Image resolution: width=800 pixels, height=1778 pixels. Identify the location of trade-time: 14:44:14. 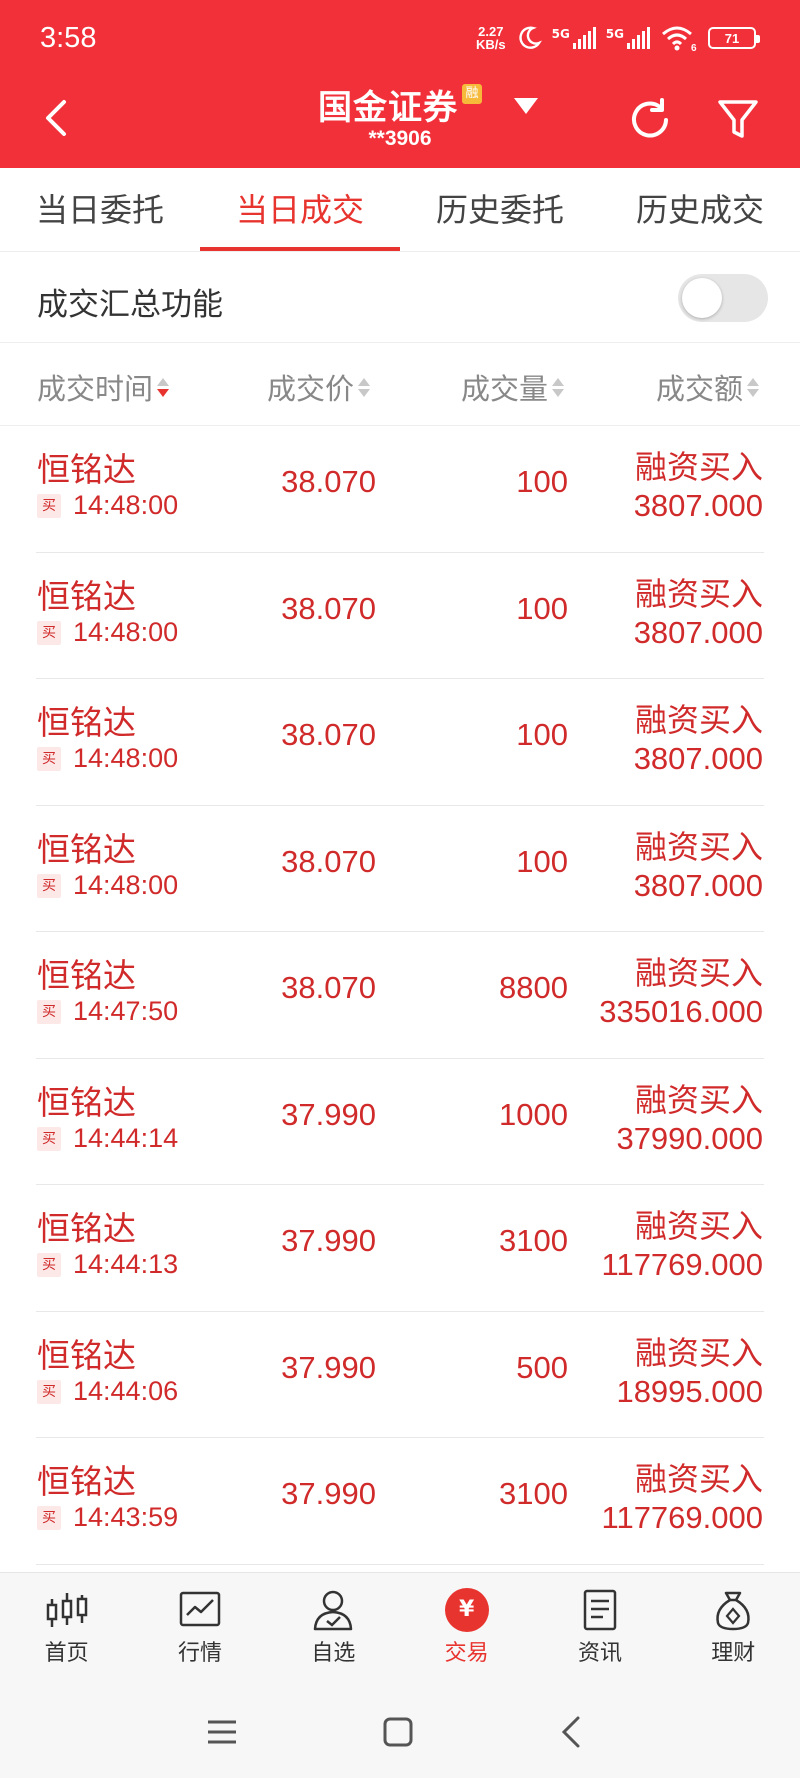
(126, 1137).